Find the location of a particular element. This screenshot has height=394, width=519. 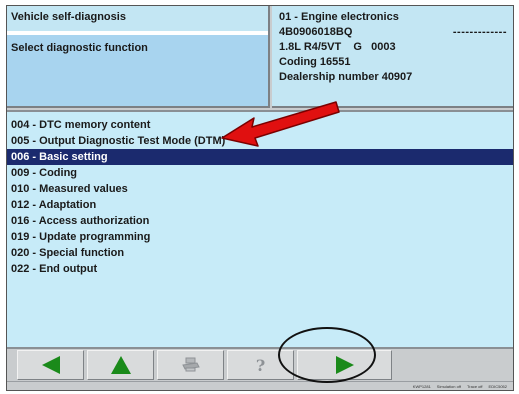

engine-info: 1.8L R4/5VT G 0003 is located at coordinates (337, 47).